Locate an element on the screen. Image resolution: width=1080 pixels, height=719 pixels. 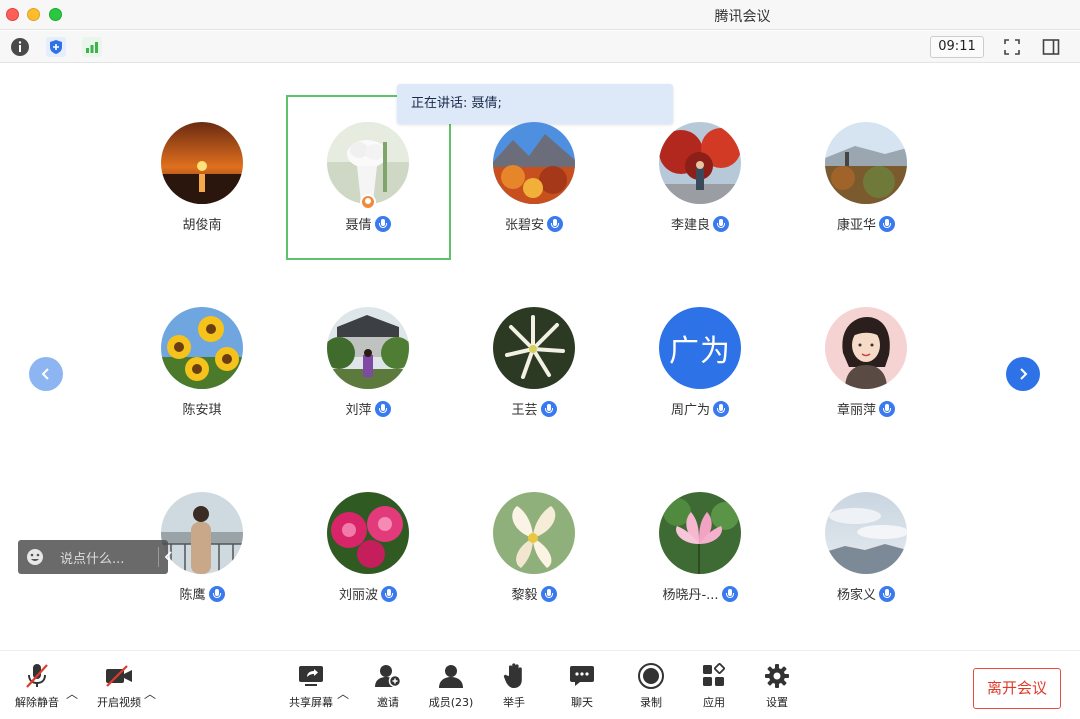
video-options-chevron-icon: ︿ is located at coordinates (150, 693).